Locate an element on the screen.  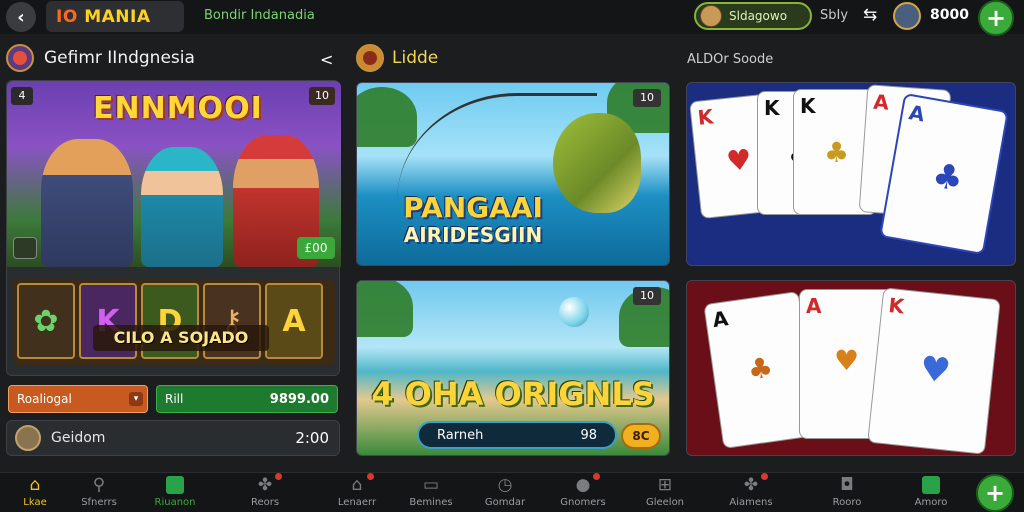
bet-row: Roaliogal ▾ Rill 9899.00 is located at coordinates (173, 399).